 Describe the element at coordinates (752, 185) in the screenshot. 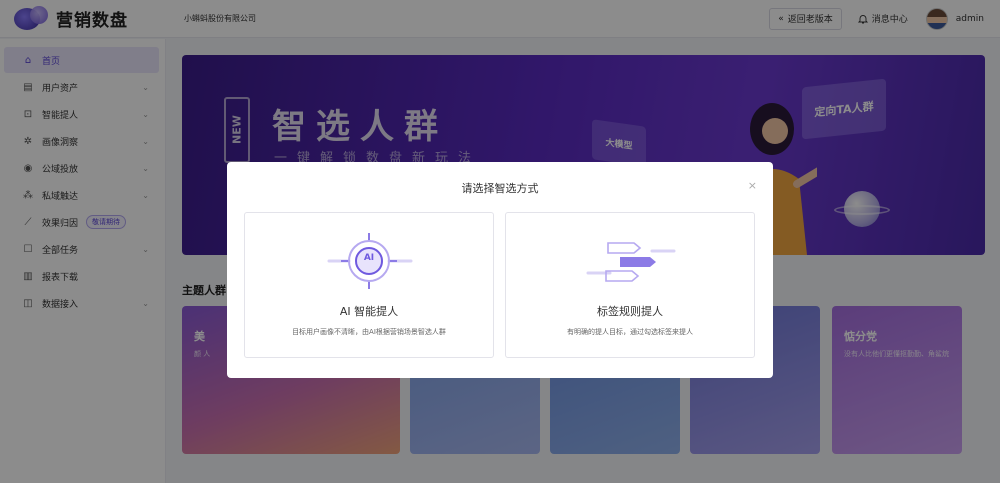

I see `close-icon: ×` at that location.